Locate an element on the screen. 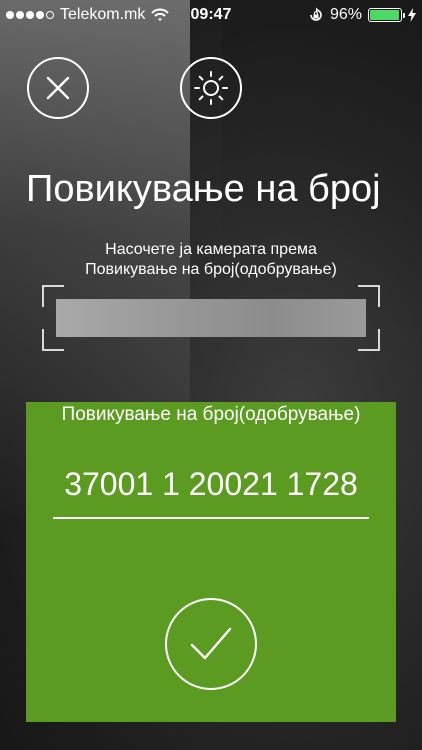  close-icon is located at coordinates (58, 88).